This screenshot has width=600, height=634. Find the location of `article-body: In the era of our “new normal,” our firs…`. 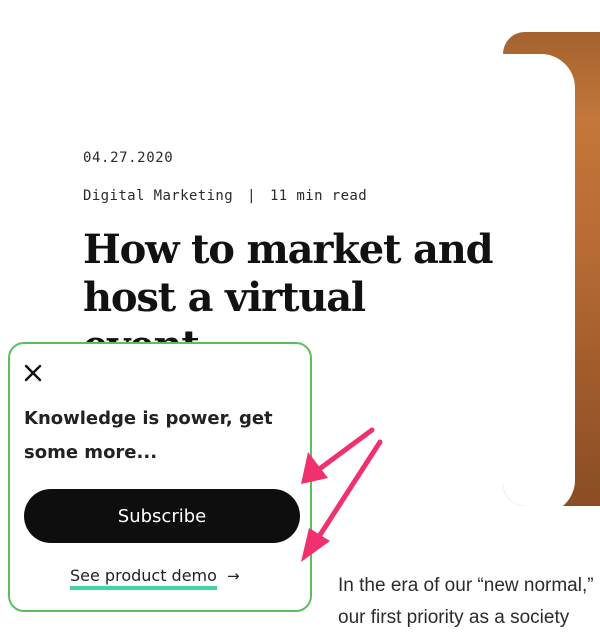

article-body: In the era of our “new normal,” our firs… is located at coordinates (469, 602).